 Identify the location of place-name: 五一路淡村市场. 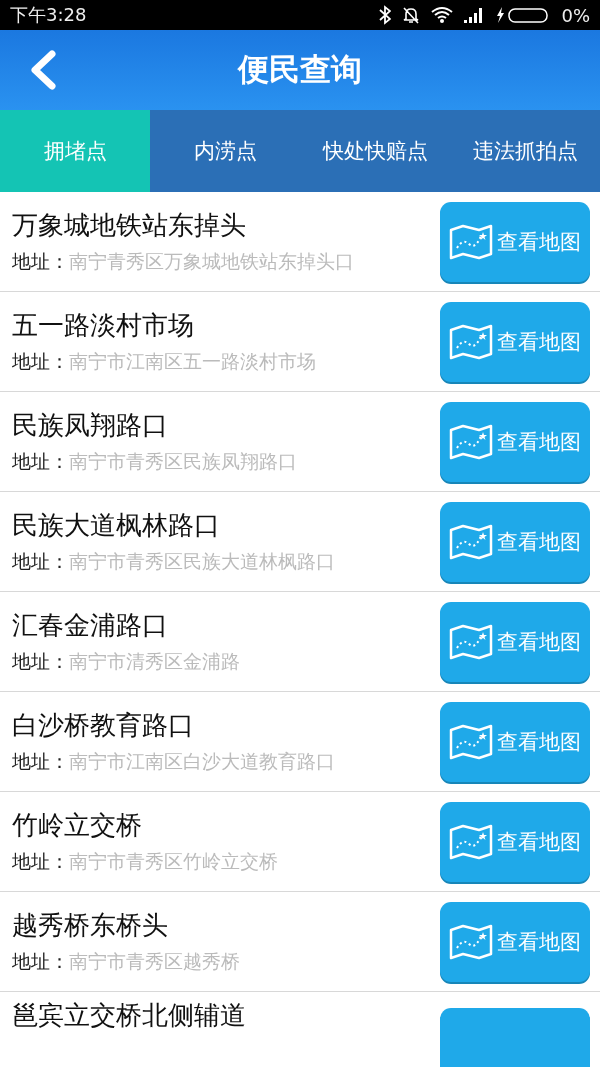
(103, 325).